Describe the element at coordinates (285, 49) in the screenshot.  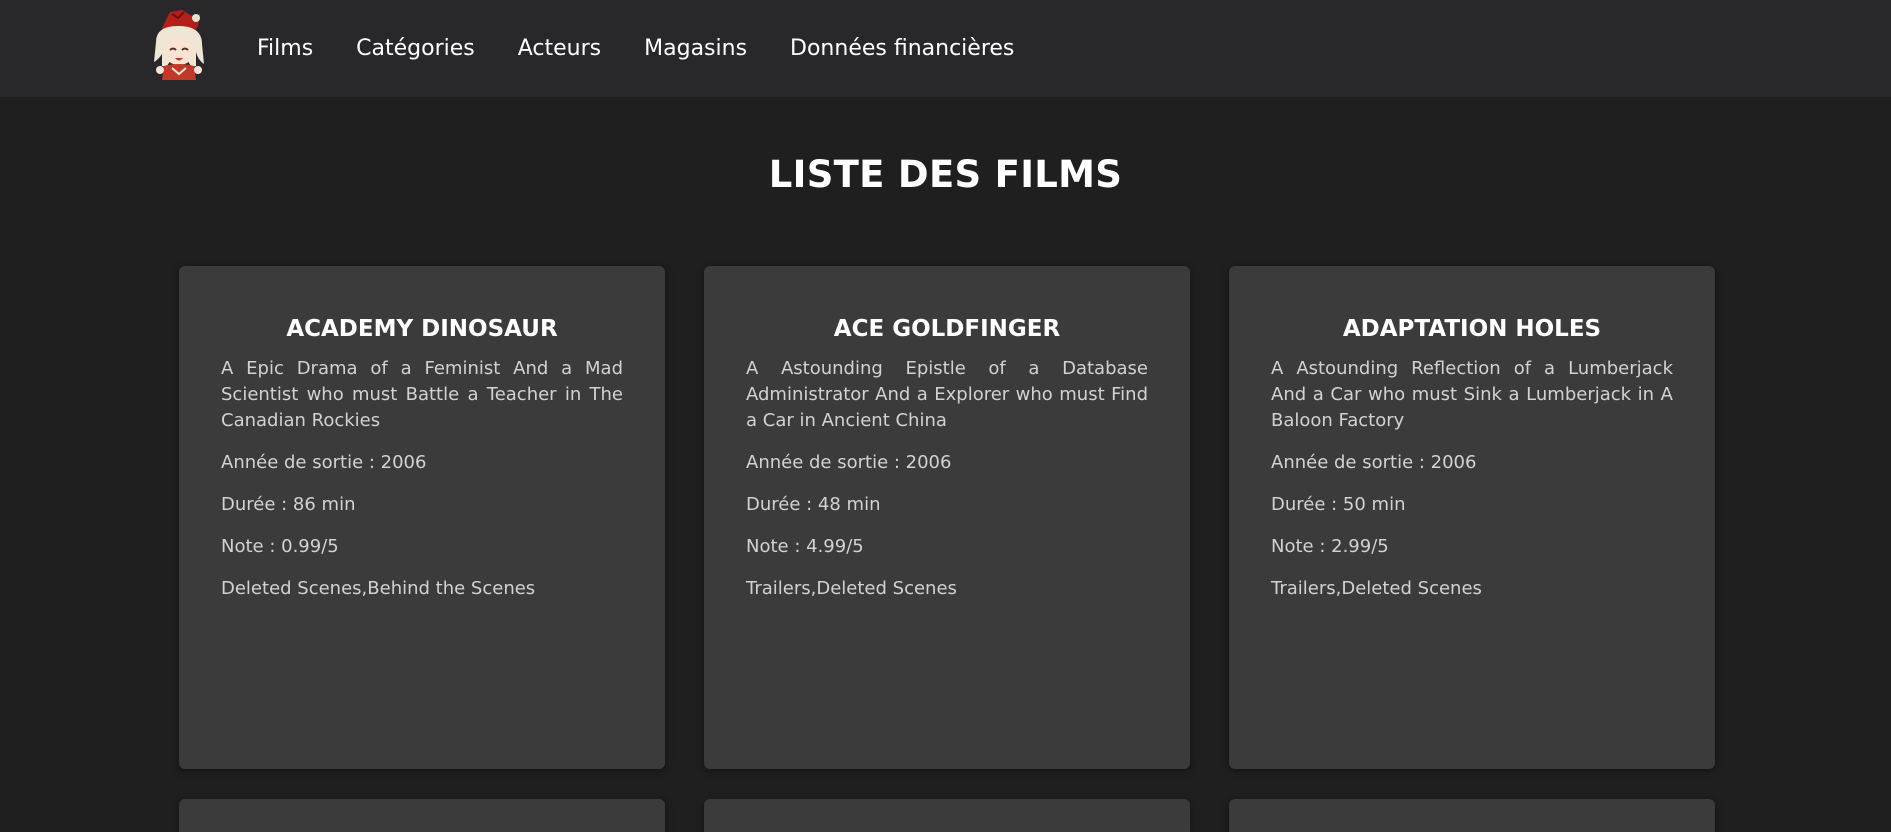
I see `nav-link-films: Films` at that location.